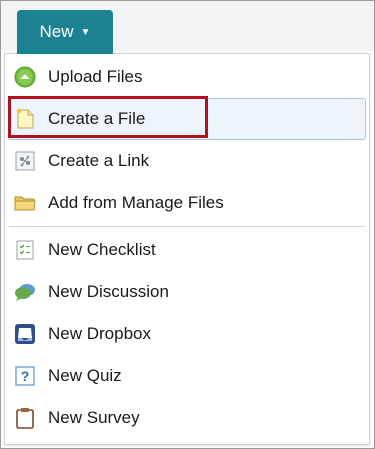  Describe the element at coordinates (108, 291) in the screenshot. I see `menu-item-label: New Discussion` at that location.